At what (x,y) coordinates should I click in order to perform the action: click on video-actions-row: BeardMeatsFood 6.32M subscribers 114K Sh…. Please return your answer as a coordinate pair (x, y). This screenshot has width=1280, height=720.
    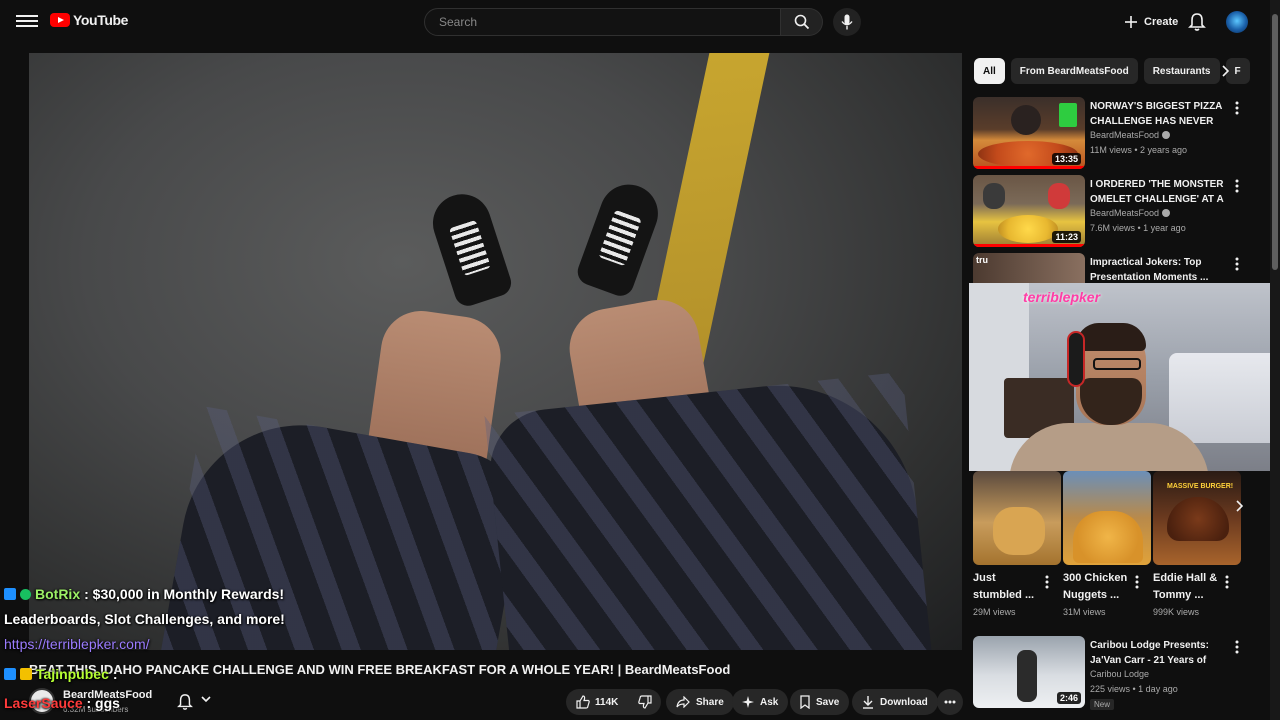
    Looking at the image, I should click on (499, 702).